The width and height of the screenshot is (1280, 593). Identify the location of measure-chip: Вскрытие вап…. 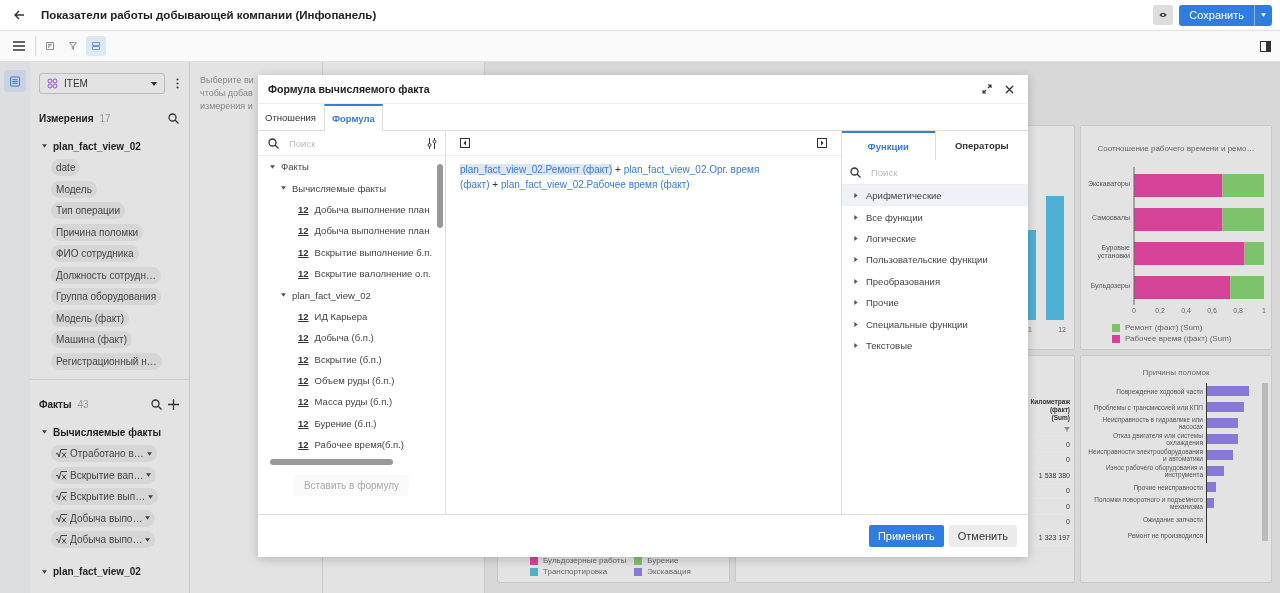
(104, 475).